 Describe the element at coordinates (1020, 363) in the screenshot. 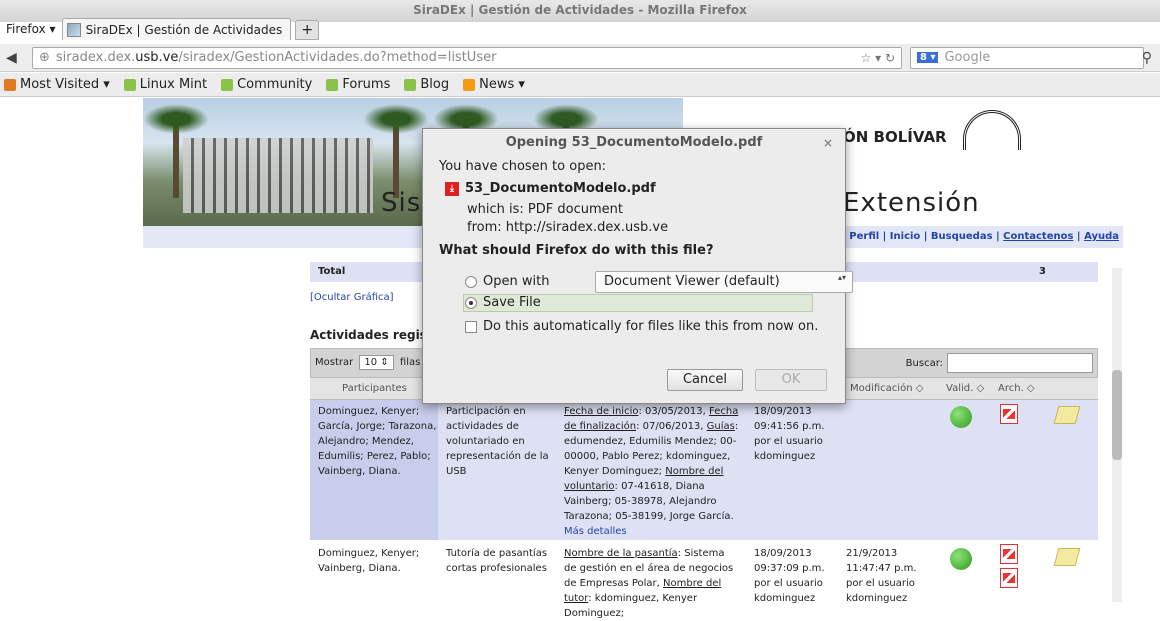

I see `table-search-input` at that location.